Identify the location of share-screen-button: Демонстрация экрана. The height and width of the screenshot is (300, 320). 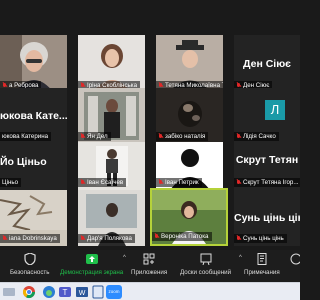
(91, 264).